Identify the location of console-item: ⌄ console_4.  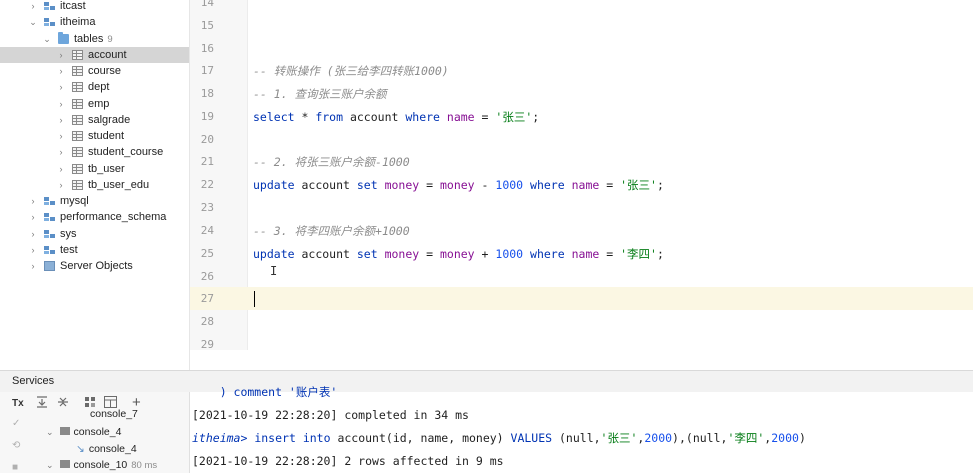
(83, 432).